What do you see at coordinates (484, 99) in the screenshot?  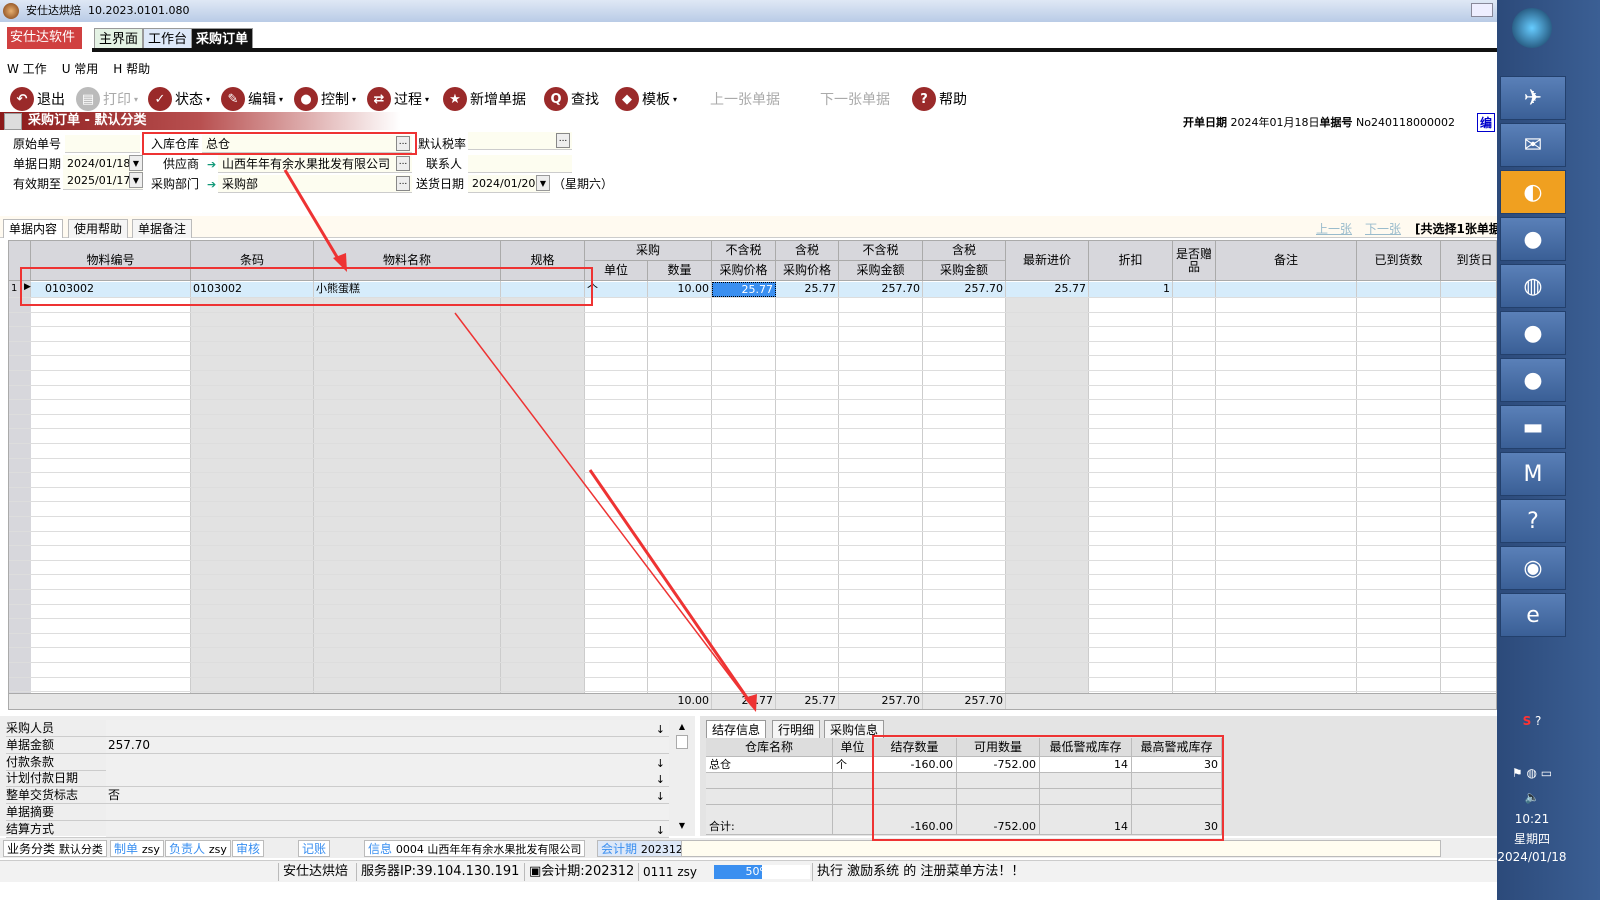 I see `toolbar-star-button: ★ 新增单据` at bounding box center [484, 99].